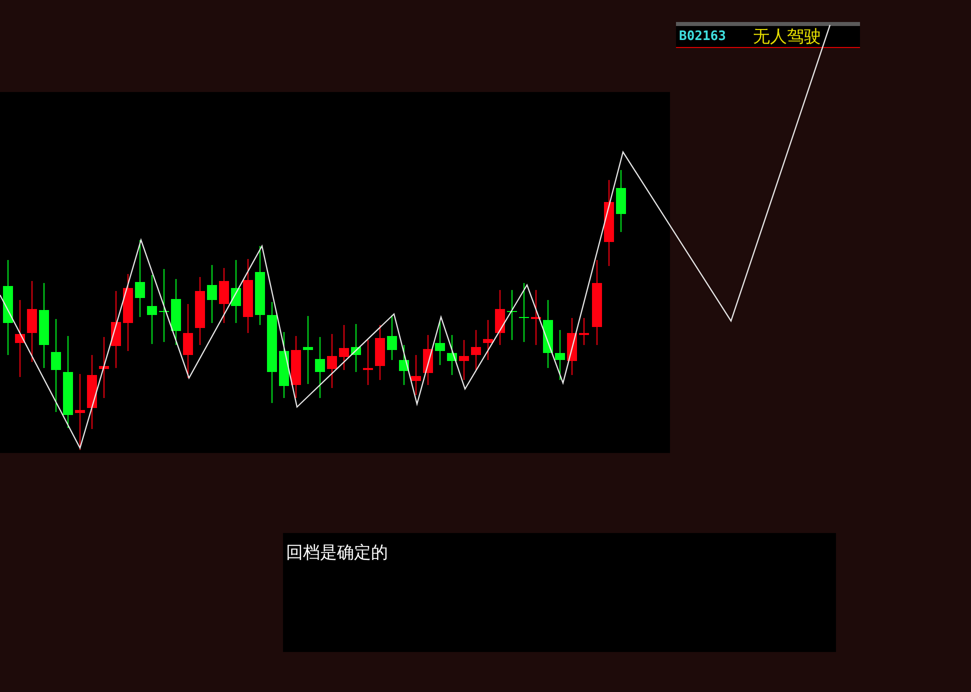  What do you see at coordinates (787, 36) in the screenshot?
I see `instrument-name: 无人驾驶` at bounding box center [787, 36].